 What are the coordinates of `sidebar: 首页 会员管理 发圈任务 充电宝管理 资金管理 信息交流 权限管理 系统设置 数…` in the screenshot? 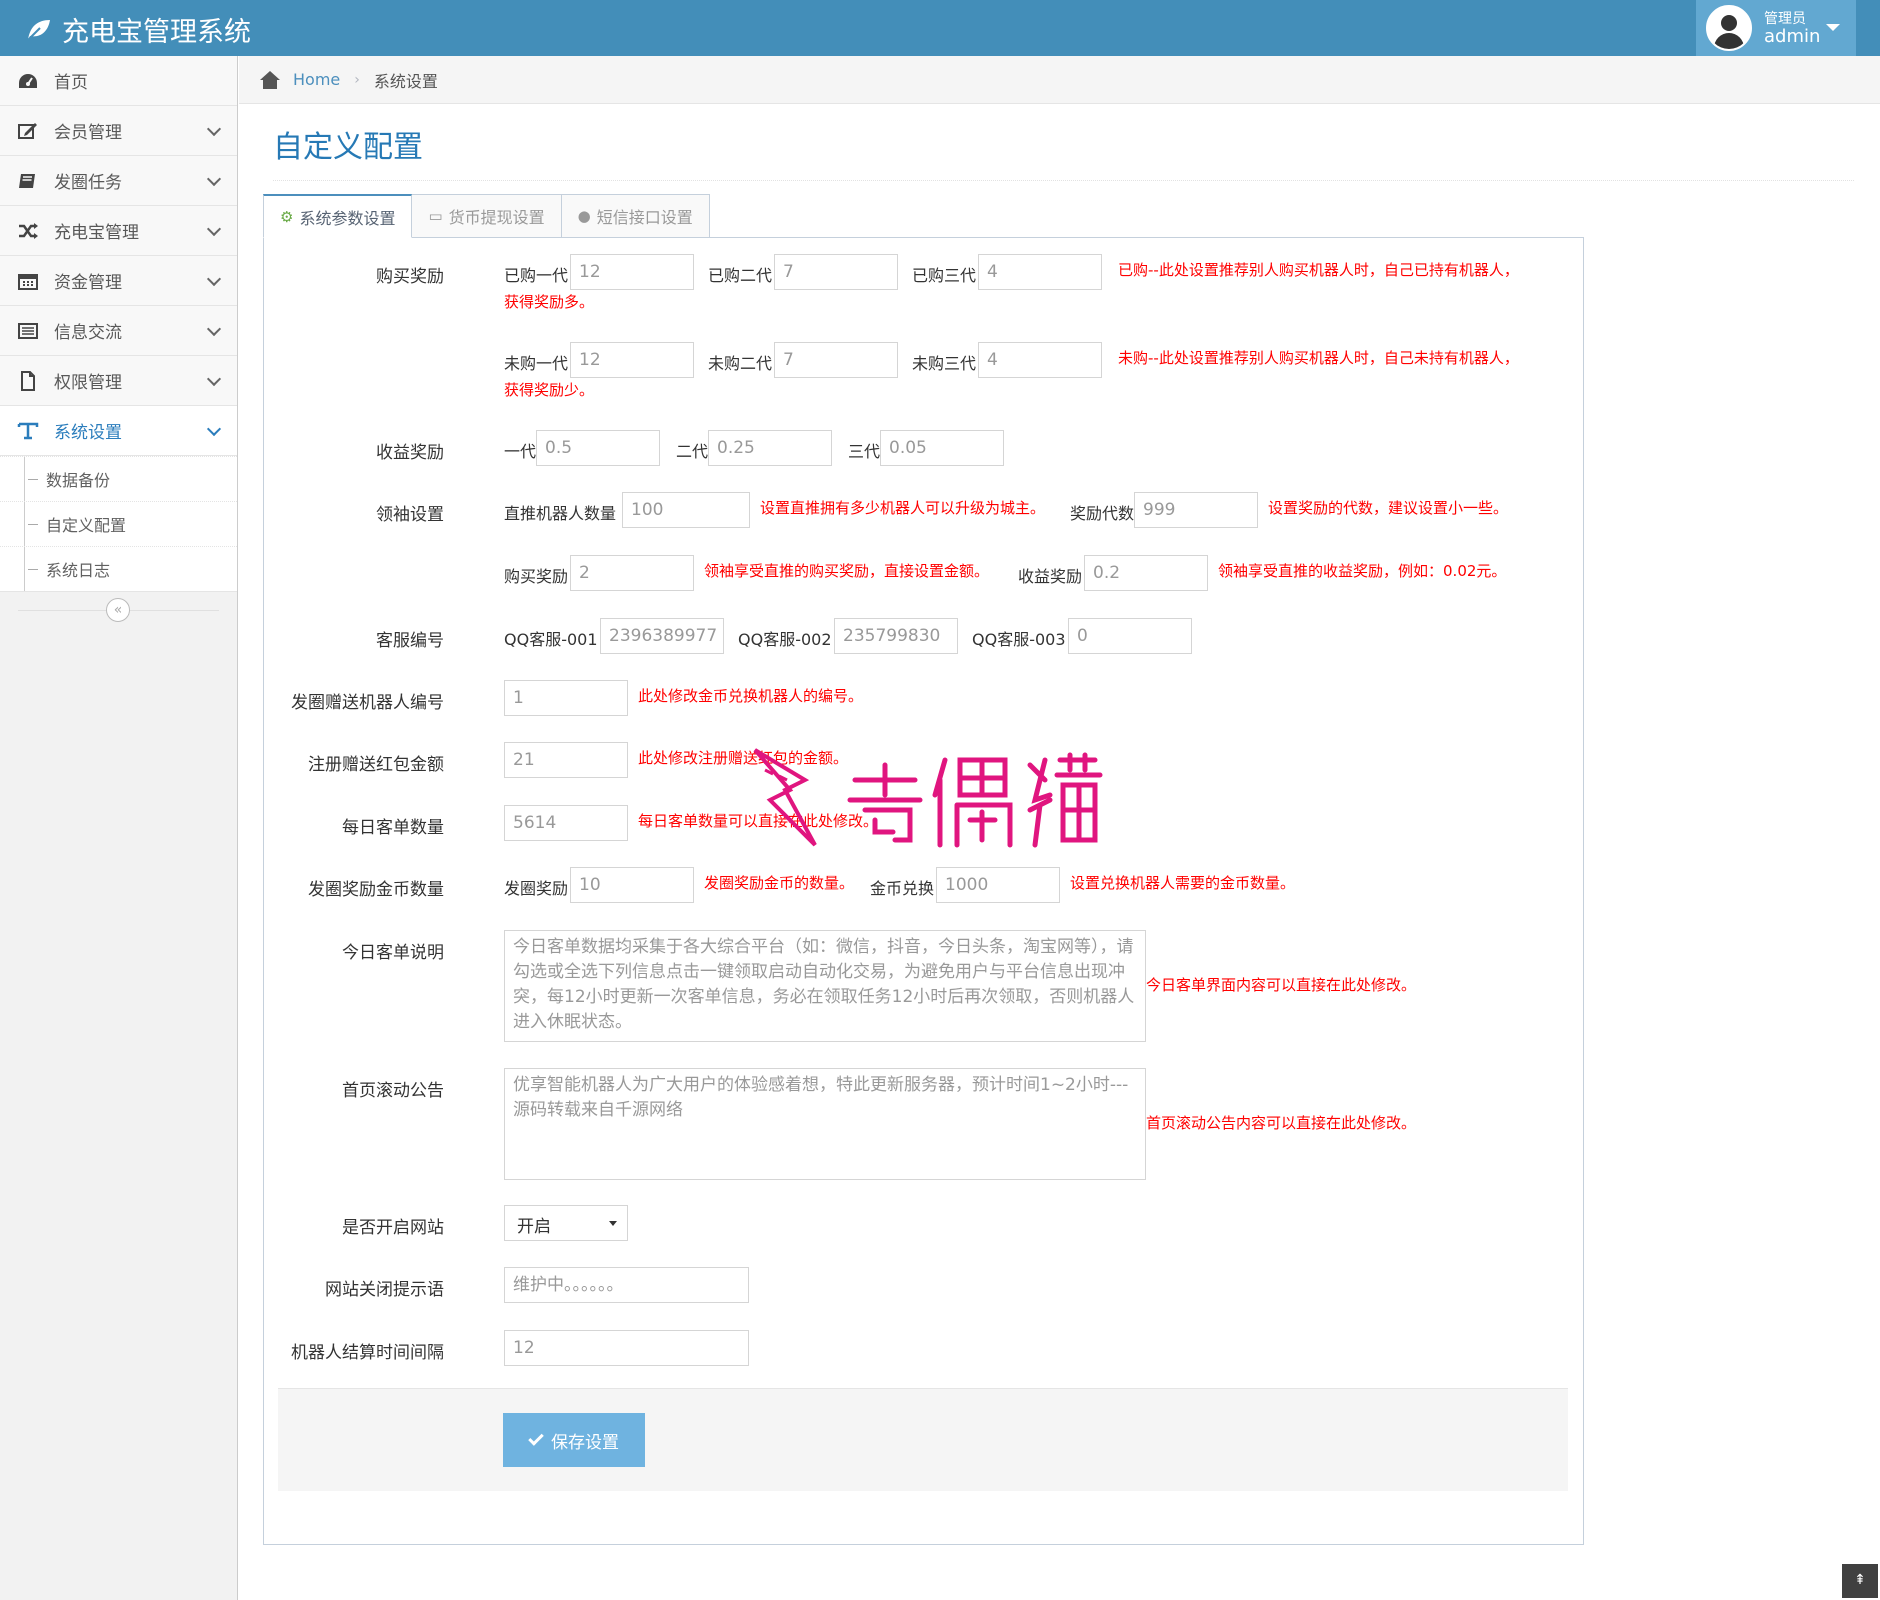 It's located at (119, 828).